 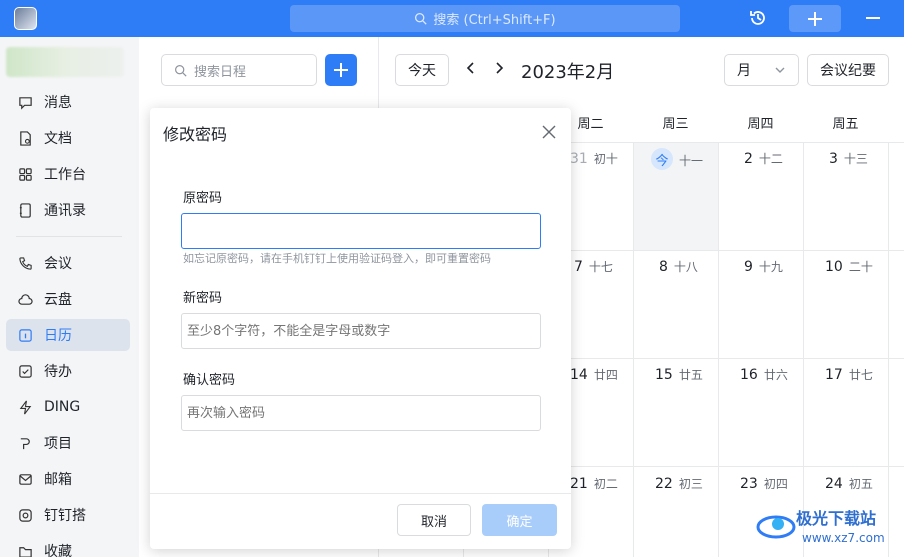 I want to click on global-search-input: 搜索 (Ctrl+Shift+F), so click(x=485, y=18).